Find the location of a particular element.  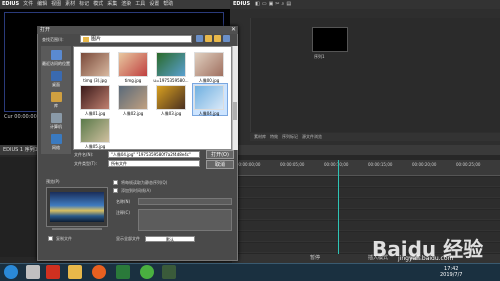

places-bar: 最近访问的位置桌面库计算机网络 is located at coordinates (56, 100).